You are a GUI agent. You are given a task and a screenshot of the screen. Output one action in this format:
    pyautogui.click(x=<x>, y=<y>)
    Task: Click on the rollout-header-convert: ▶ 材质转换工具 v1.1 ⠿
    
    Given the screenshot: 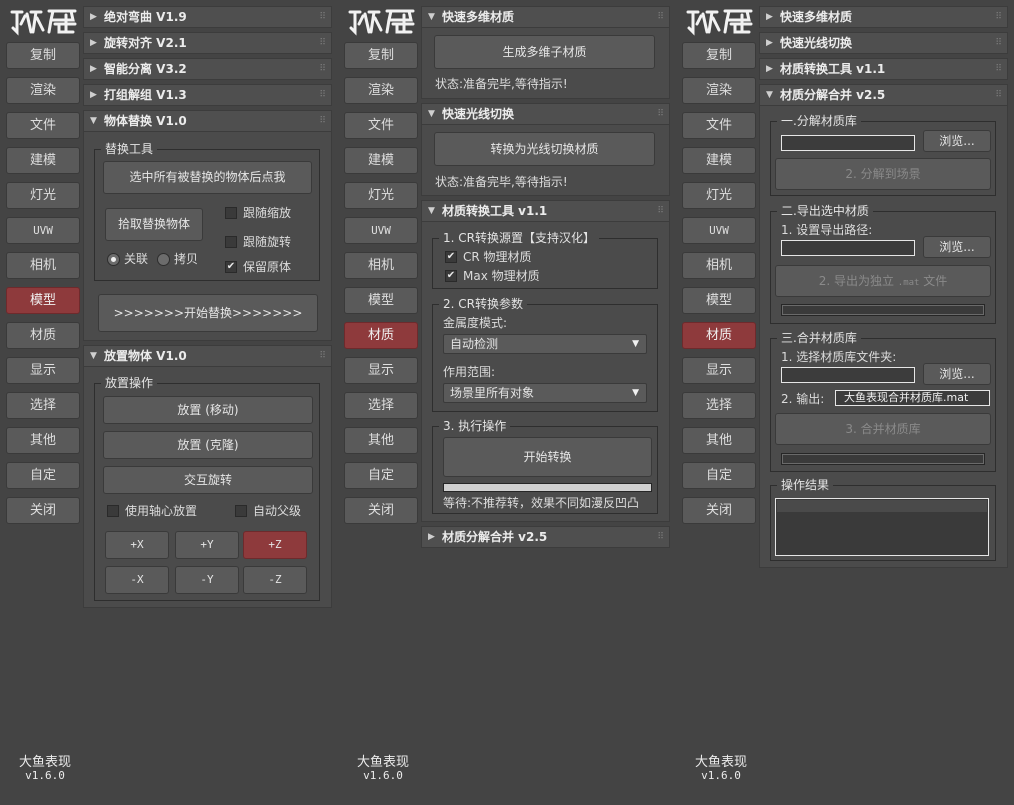 What is the action you would take?
    pyautogui.click(x=883, y=69)
    